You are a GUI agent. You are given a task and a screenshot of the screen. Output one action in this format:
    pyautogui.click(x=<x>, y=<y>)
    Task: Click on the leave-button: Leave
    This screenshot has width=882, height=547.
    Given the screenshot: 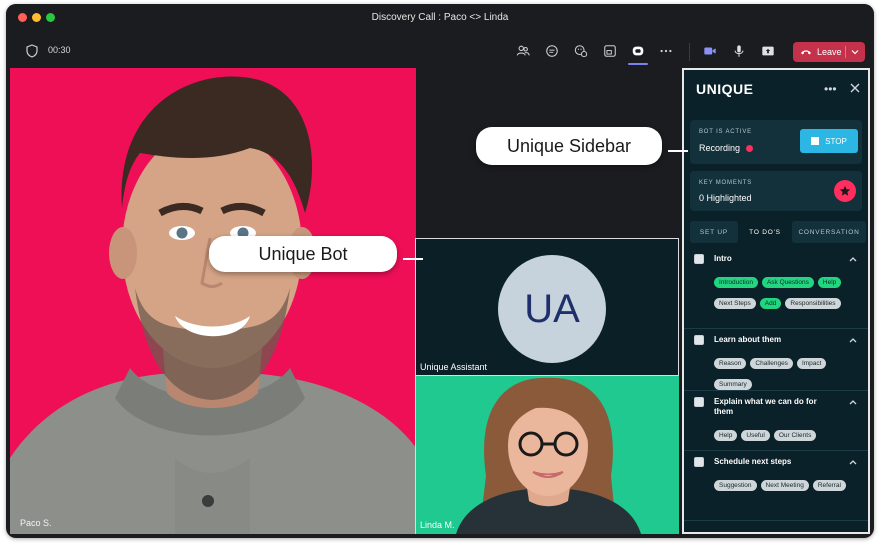 What is the action you would take?
    pyautogui.click(x=829, y=52)
    